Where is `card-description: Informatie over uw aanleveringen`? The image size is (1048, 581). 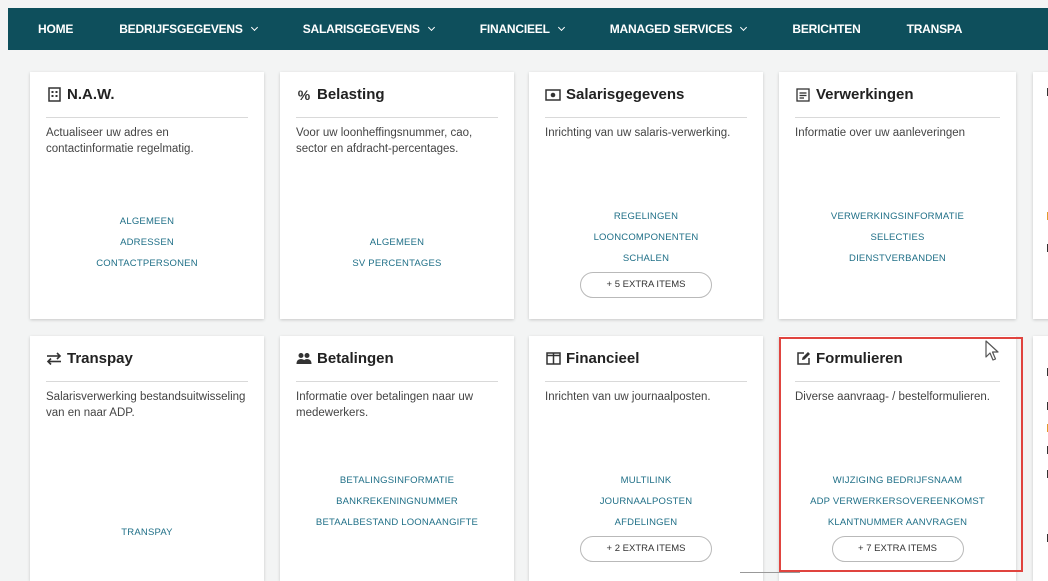 card-description: Informatie over uw aanleveringen is located at coordinates (880, 133).